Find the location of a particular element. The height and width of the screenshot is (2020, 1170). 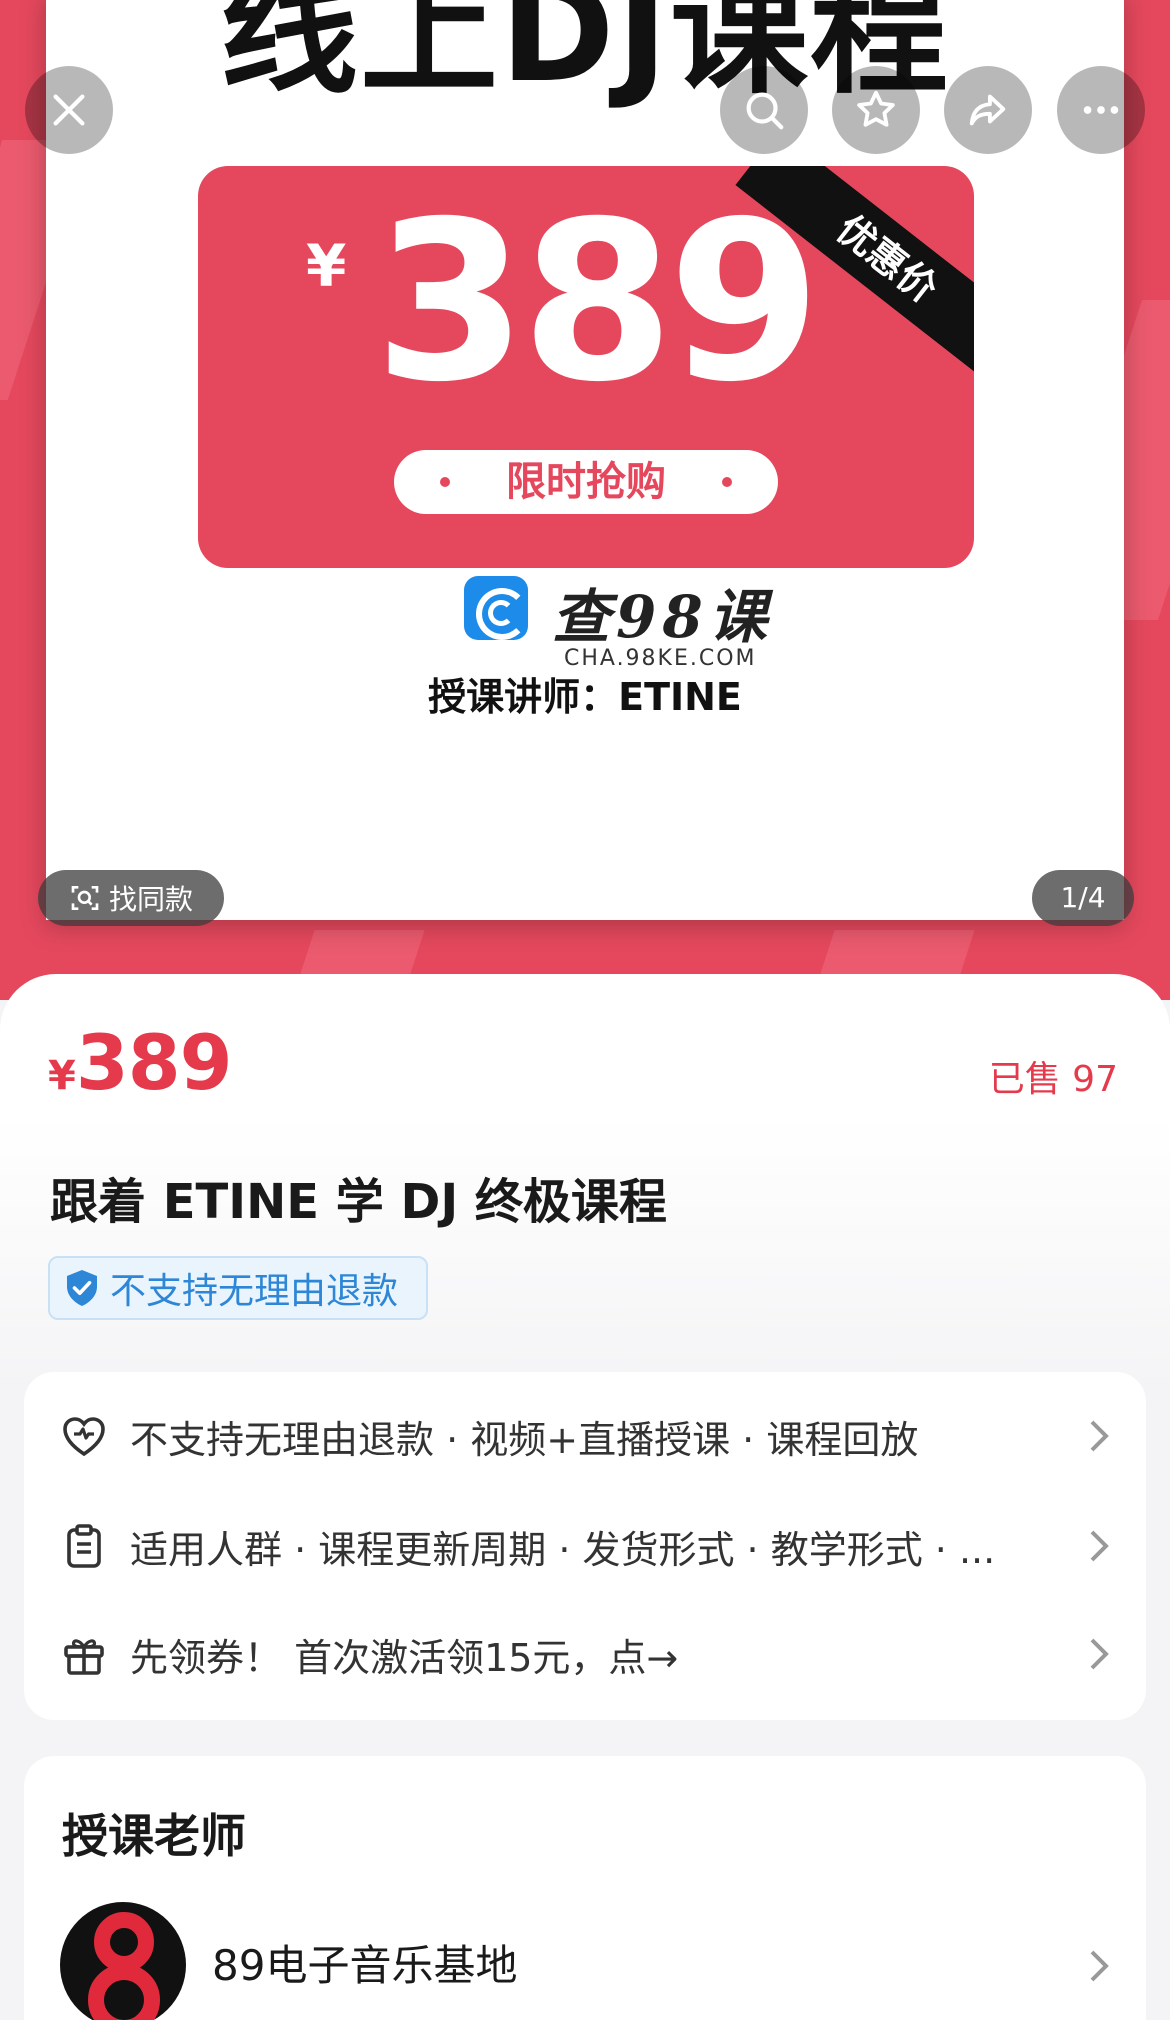

poster-price-box: ¥ 389 优惠价 限时抢购 is located at coordinates (586, 367).